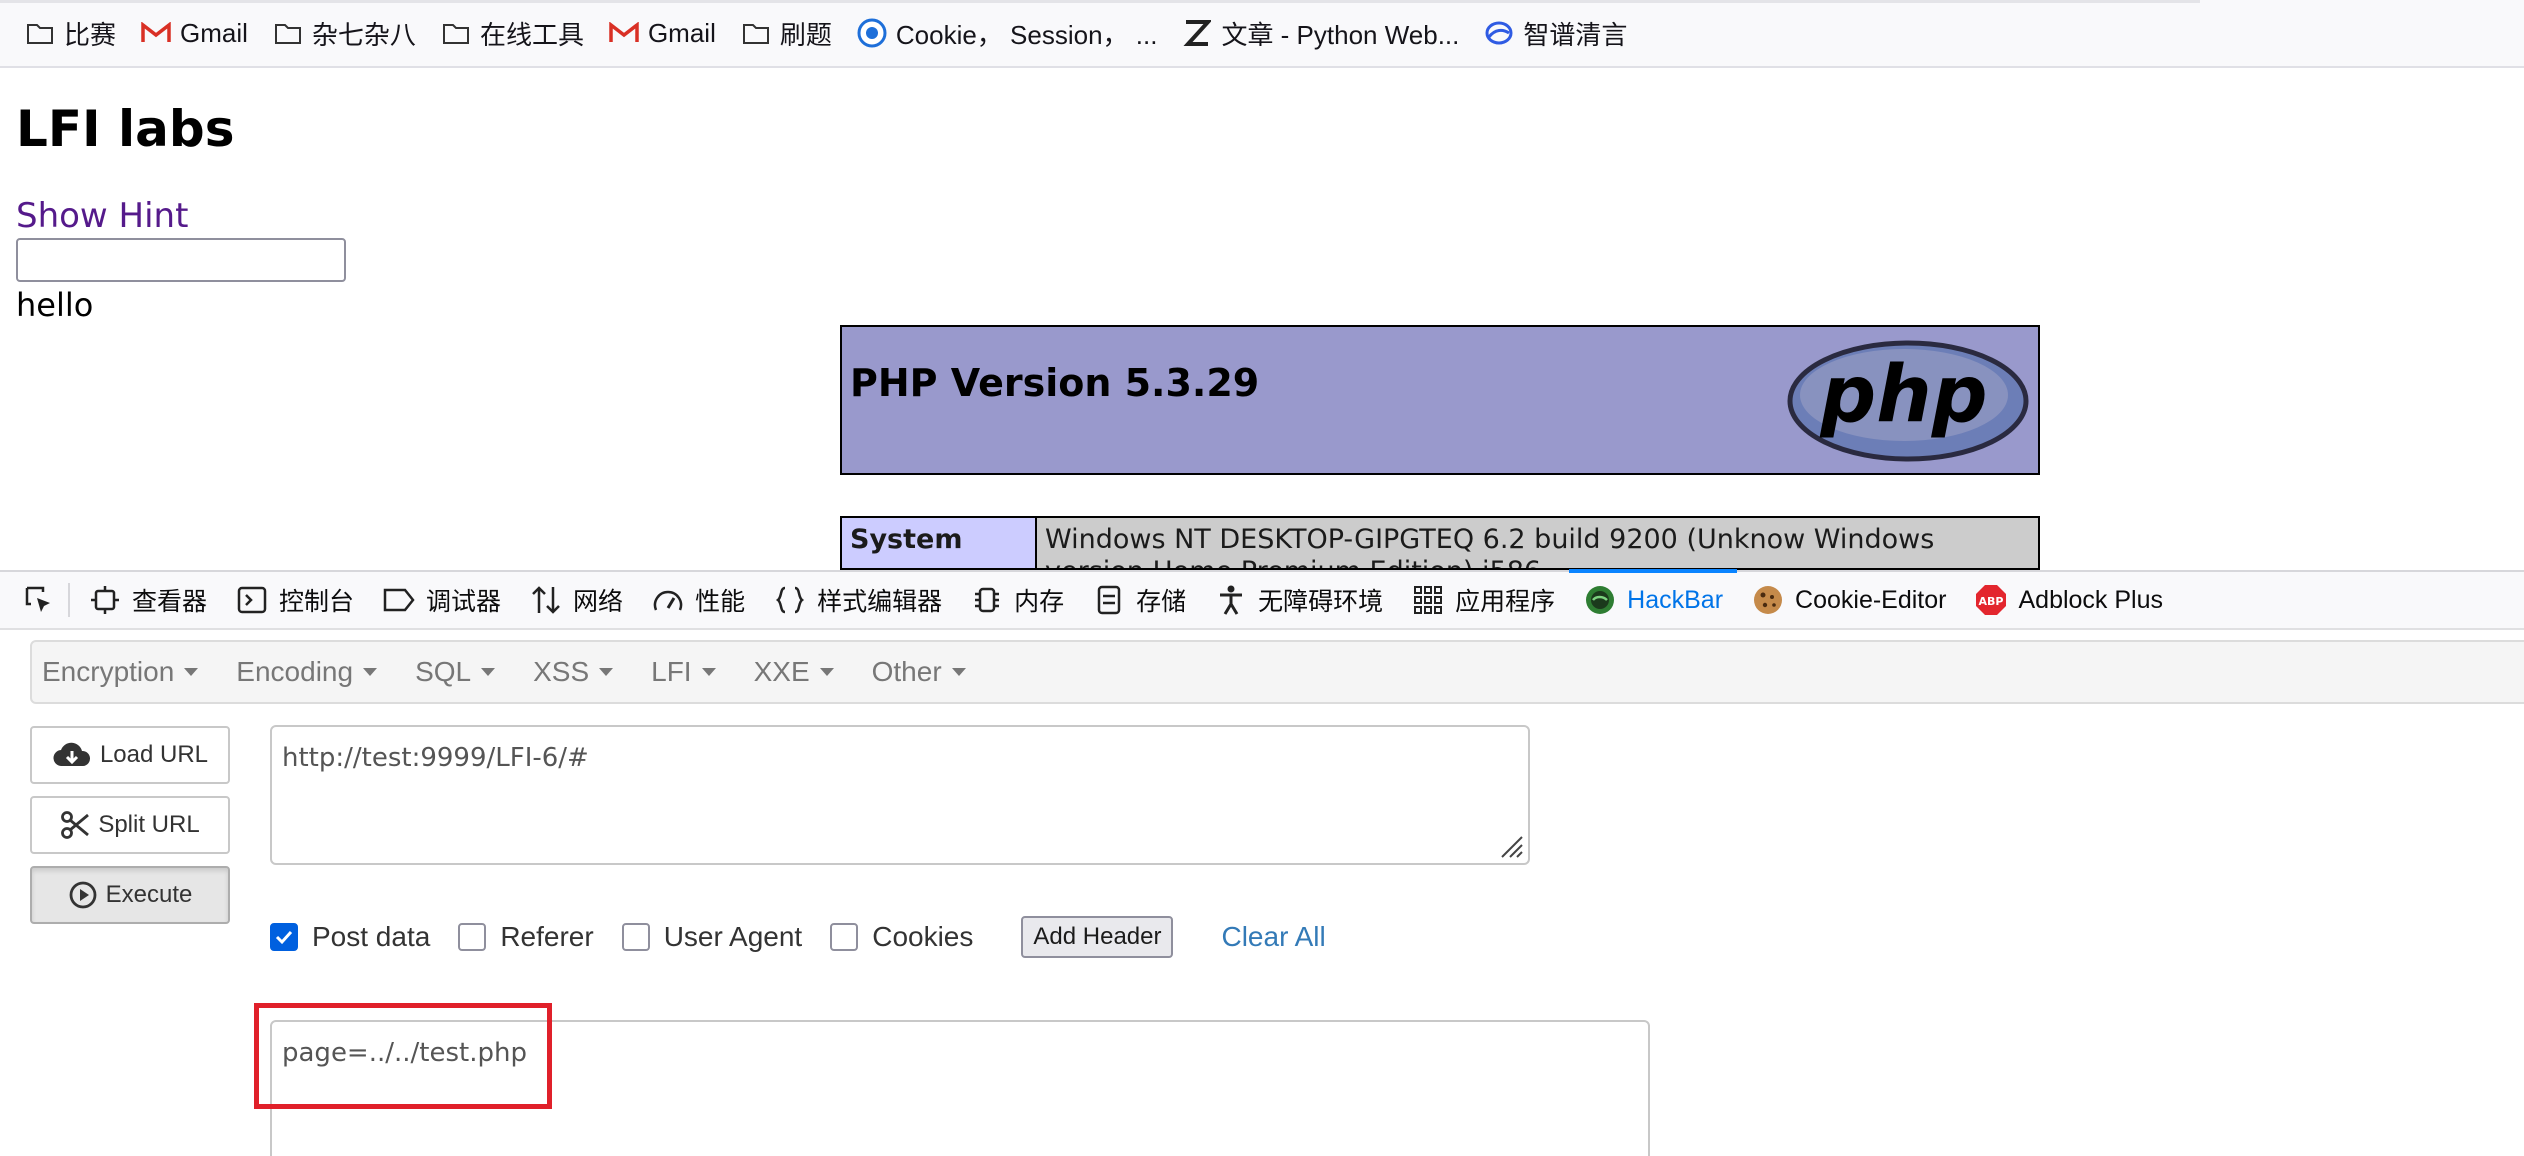  Describe the element at coordinates (573, 672) in the screenshot. I see `menu-xss: XSS` at that location.